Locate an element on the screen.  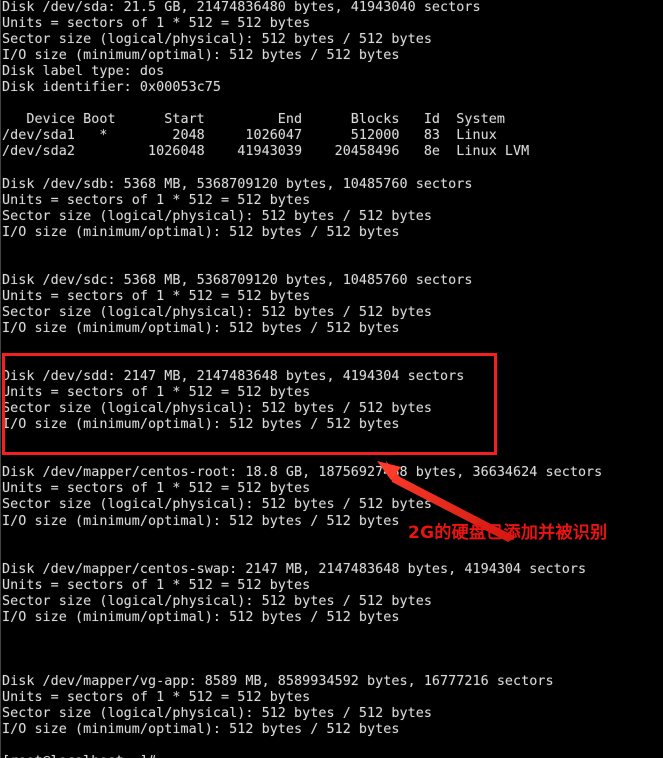
terminal-line: Device Boot Start End Blocks Id System is located at coordinates (253, 120).